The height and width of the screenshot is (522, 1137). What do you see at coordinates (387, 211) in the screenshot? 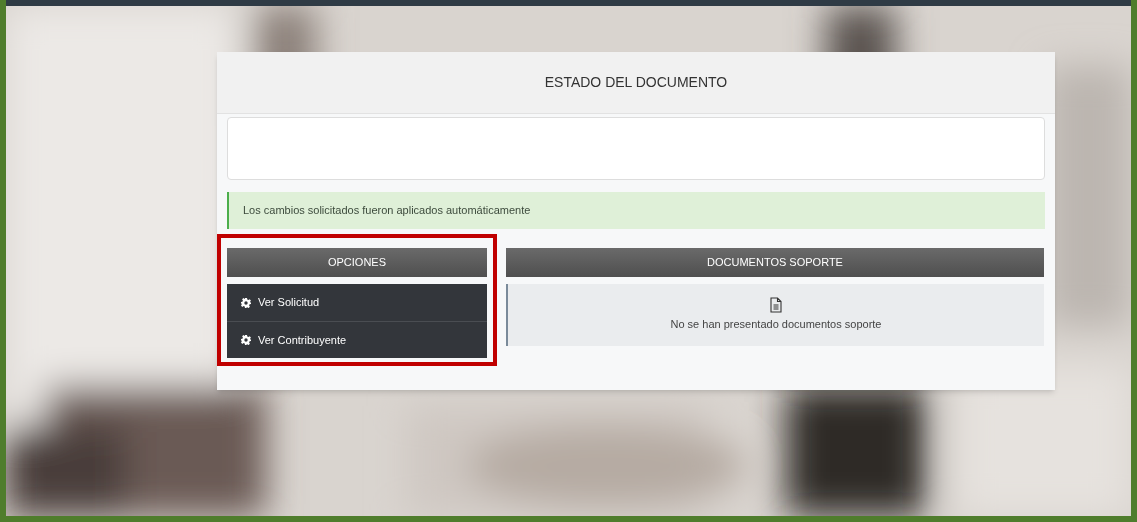
I see `alert-message: Los cambios solicitados fueron aplicados automáticamente` at bounding box center [387, 211].